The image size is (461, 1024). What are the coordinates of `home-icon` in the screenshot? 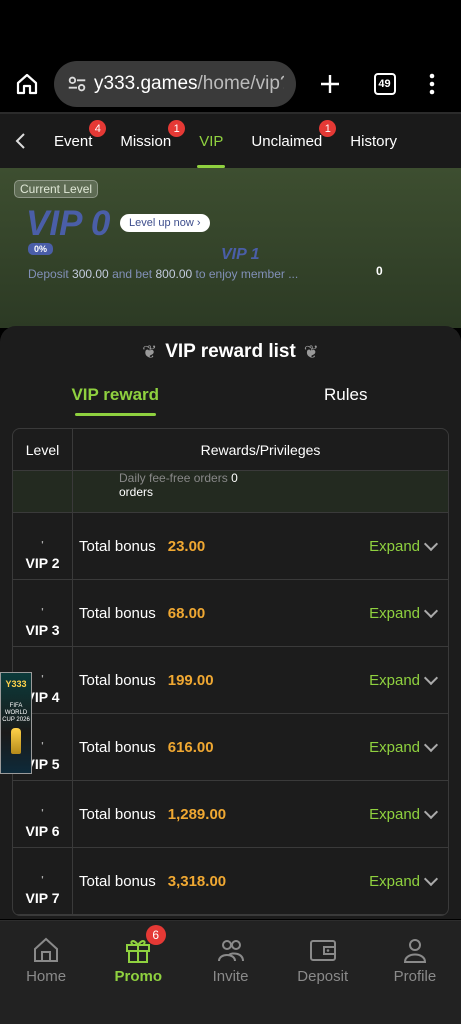 It's located at (46, 949).